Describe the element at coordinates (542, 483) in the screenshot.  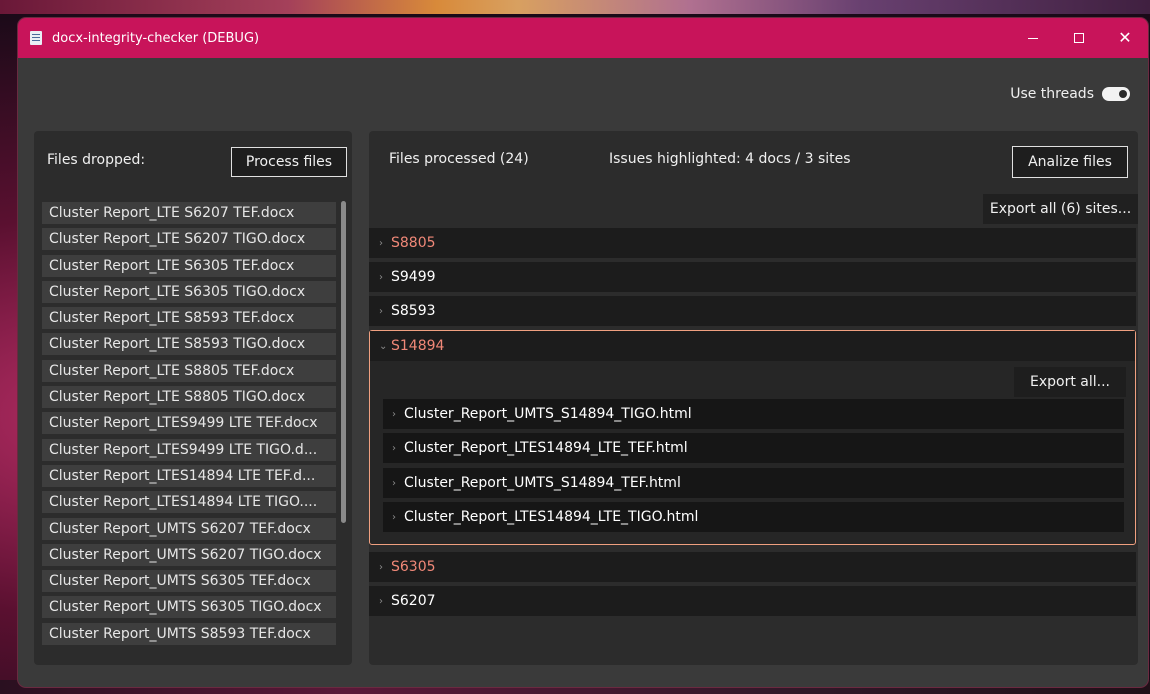
I see `document-name: Cluster_Report_UMTS_S14894_TEF.html` at that location.